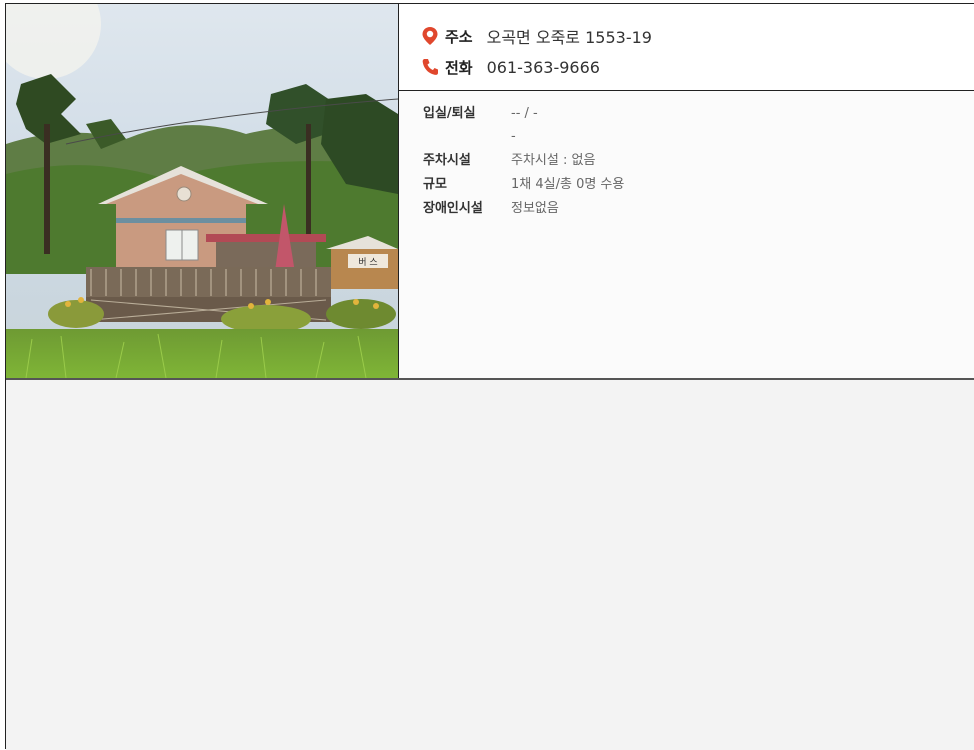  Describe the element at coordinates (449, 113) in the screenshot. I see `checkin-label: 입실/퇴실` at that location.